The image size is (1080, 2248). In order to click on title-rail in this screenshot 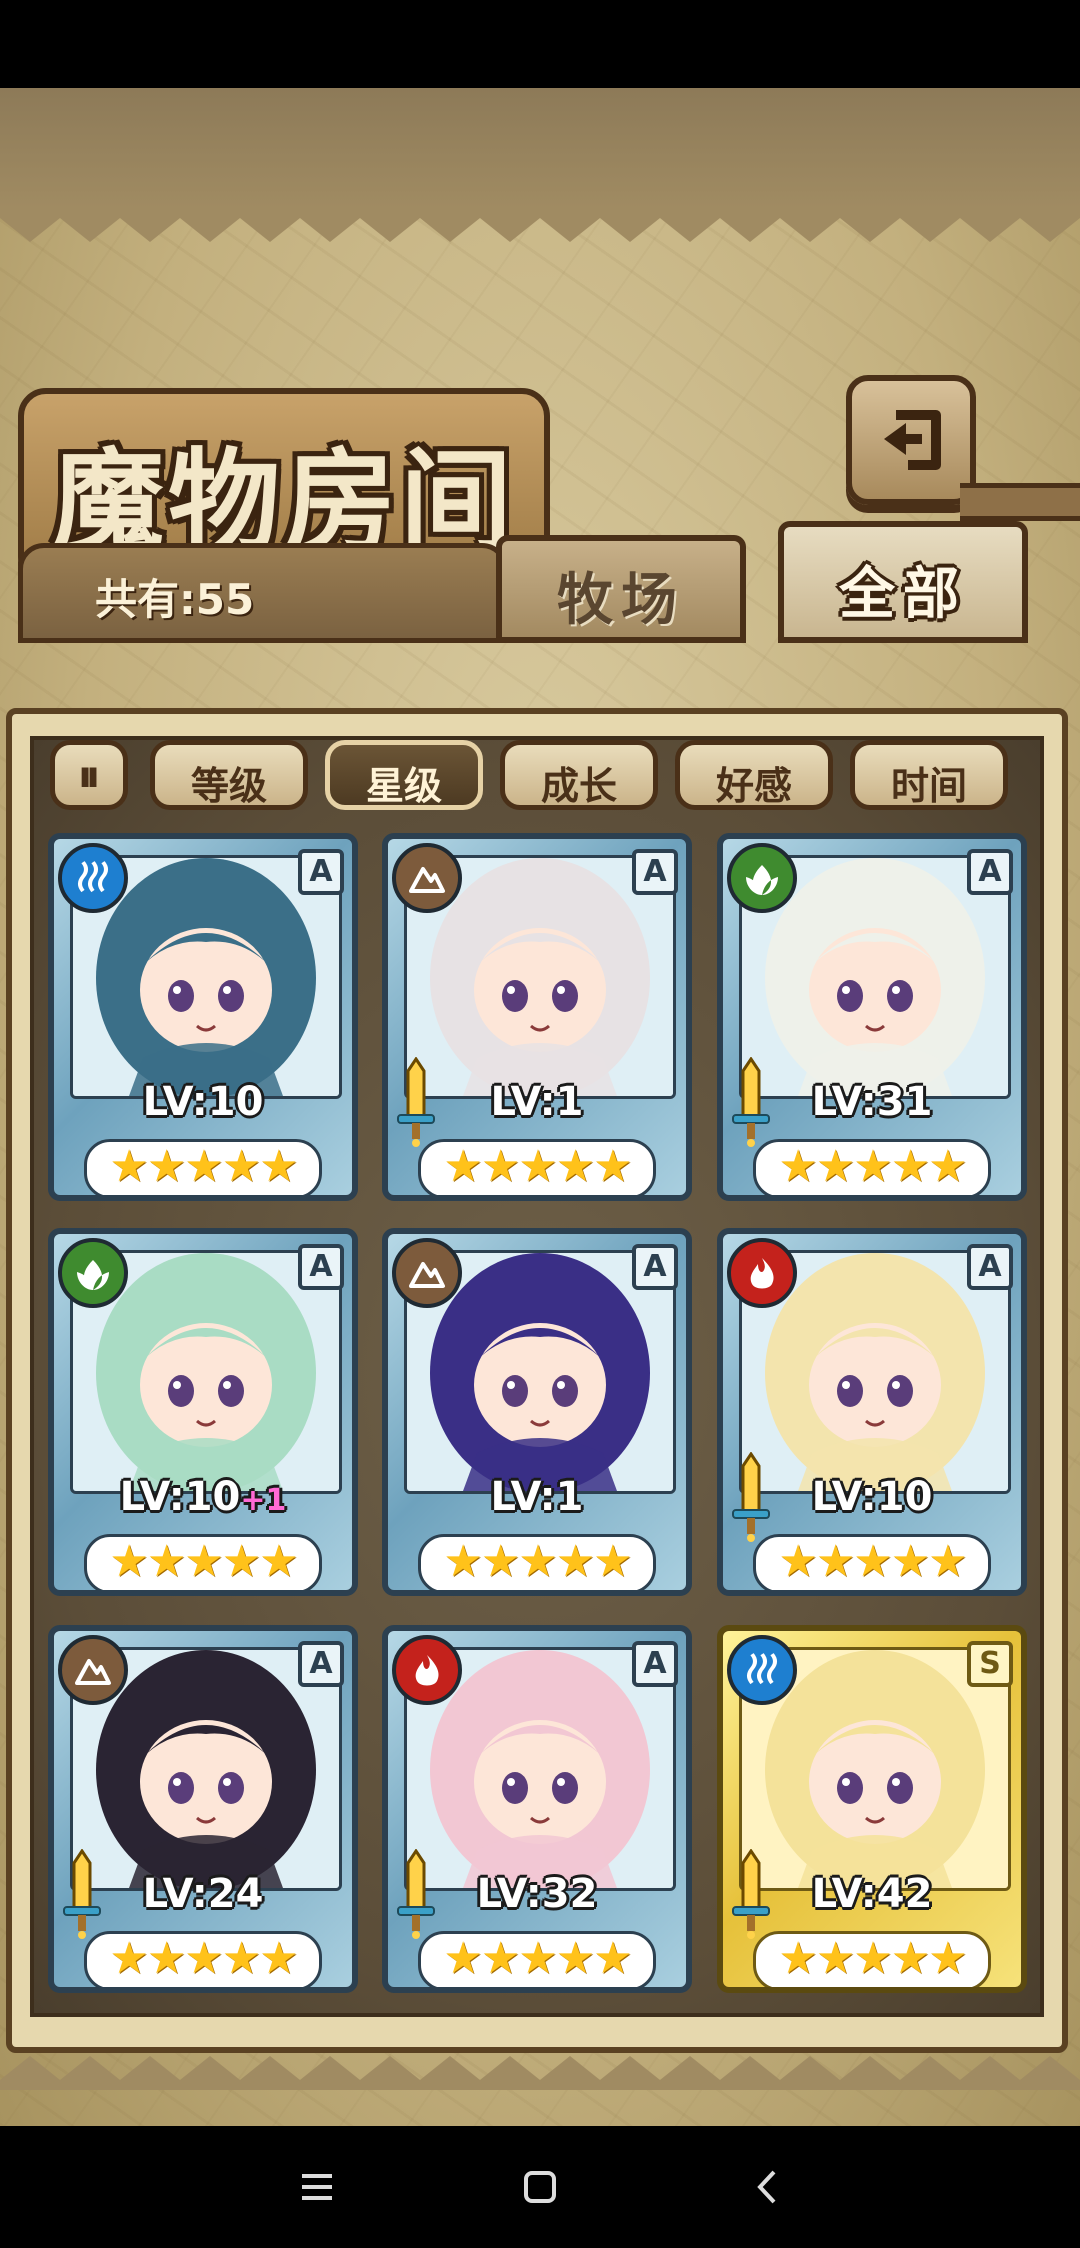, I will do `click(1020, 502)`.